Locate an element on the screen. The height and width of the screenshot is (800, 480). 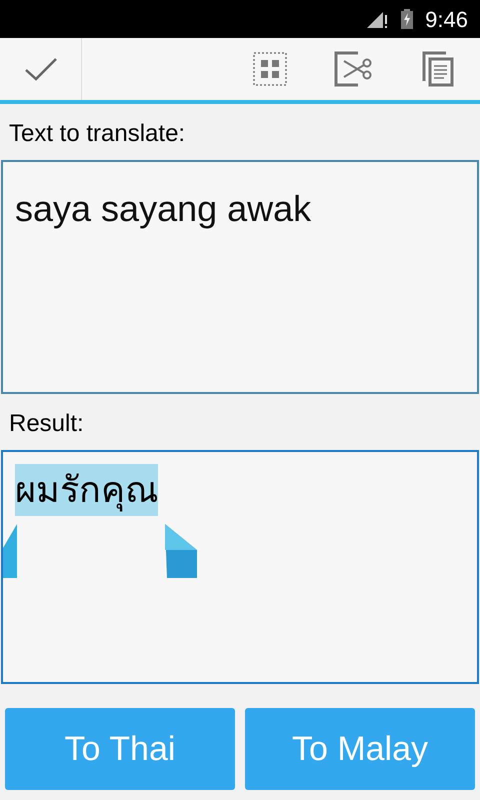
signal-icon is located at coordinates (378, 19).